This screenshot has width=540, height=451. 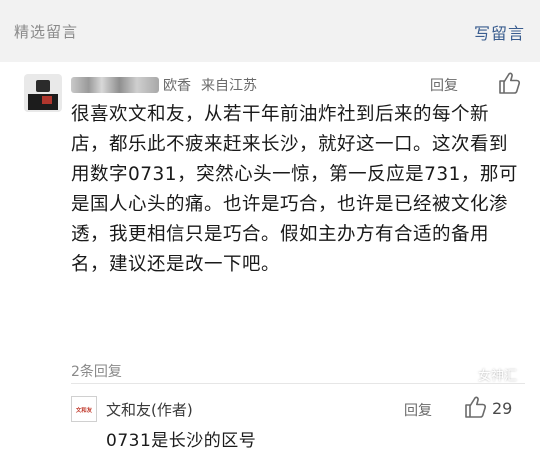 I want to click on write-comment-button: 写留言, so click(x=499, y=32).